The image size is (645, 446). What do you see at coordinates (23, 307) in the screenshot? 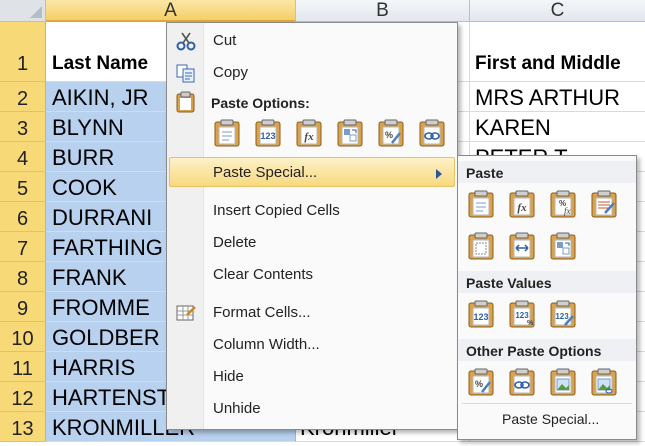
I see `row-header: 9` at bounding box center [23, 307].